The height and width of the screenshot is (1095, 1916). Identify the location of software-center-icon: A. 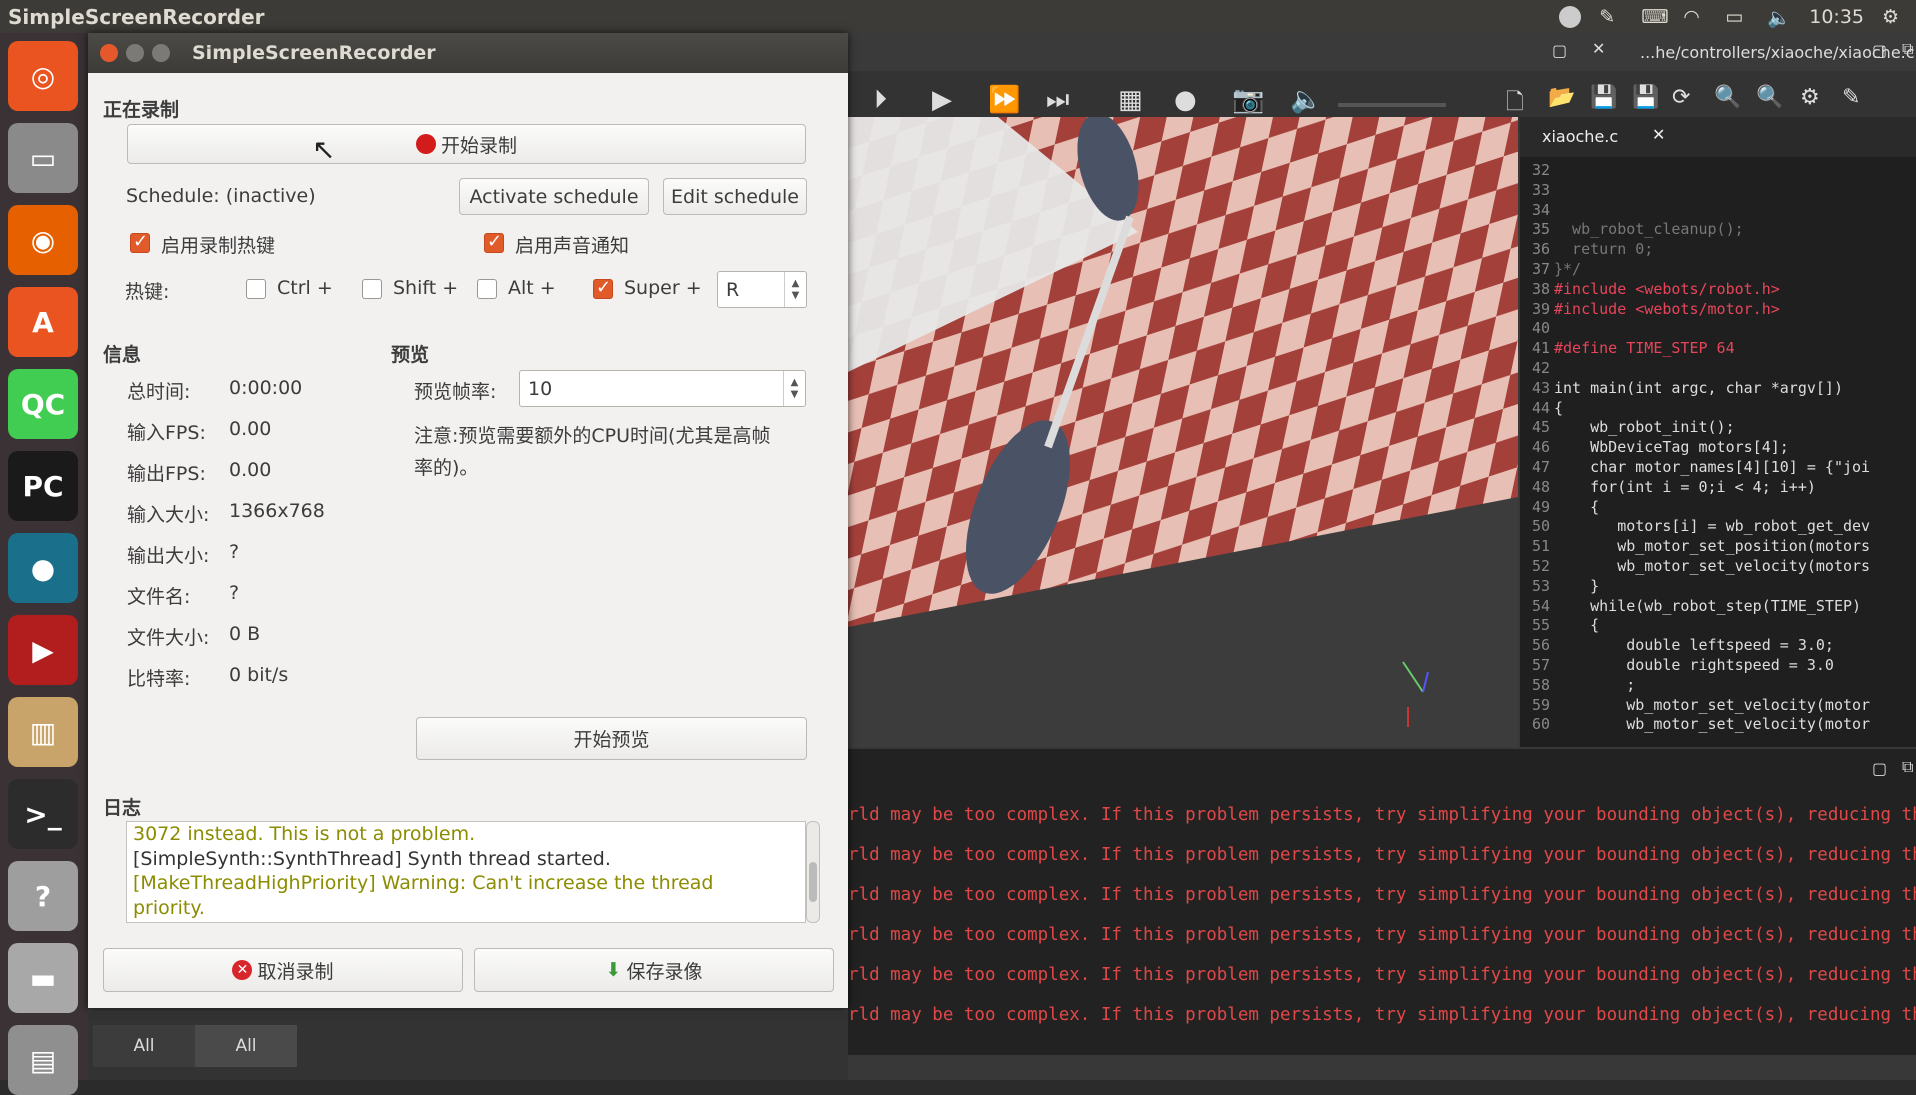
(43, 322).